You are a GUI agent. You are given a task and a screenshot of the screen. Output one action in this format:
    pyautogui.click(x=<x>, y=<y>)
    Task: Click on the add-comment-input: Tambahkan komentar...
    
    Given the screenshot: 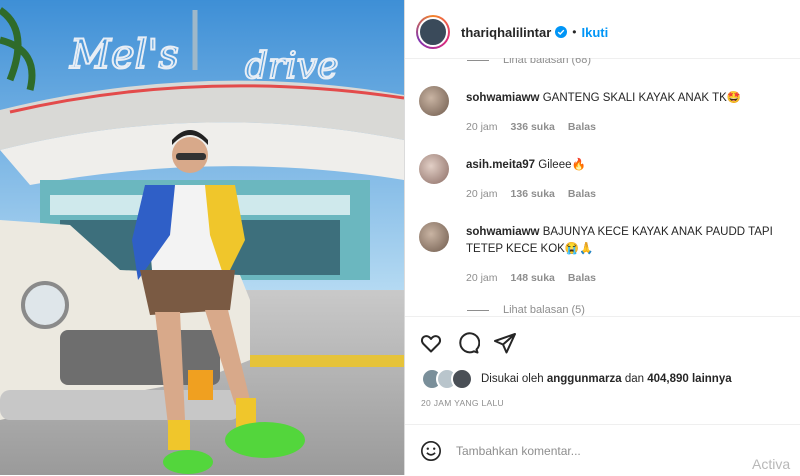 What is the action you would take?
    pyautogui.click(x=518, y=451)
    